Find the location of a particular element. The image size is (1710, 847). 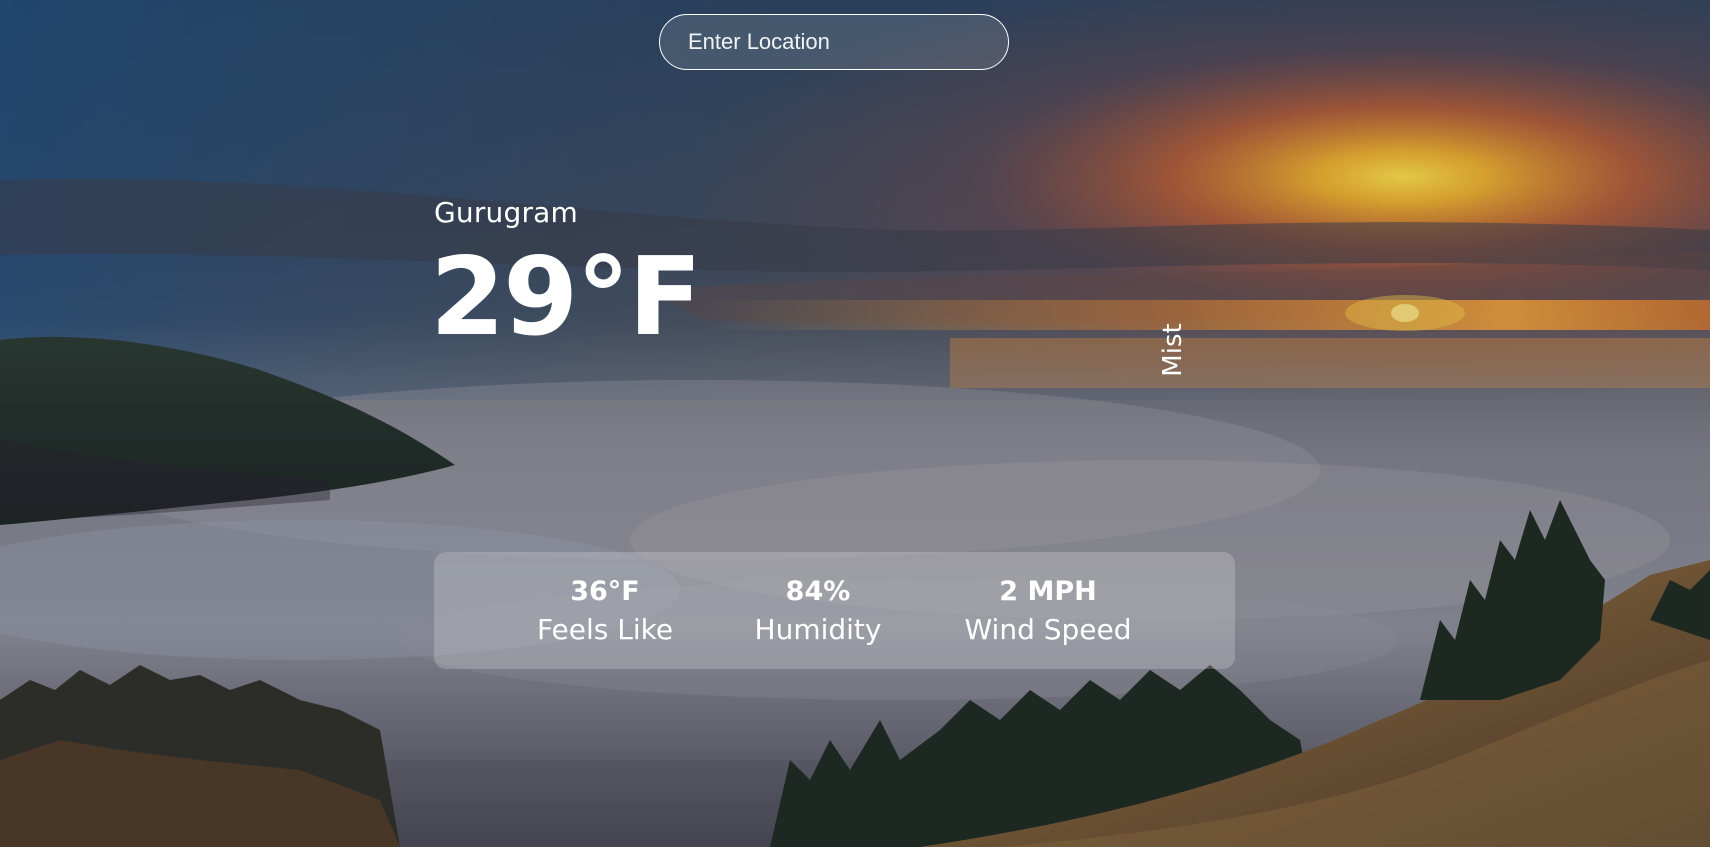

weather-condition: Mist is located at coordinates (1173, 350).